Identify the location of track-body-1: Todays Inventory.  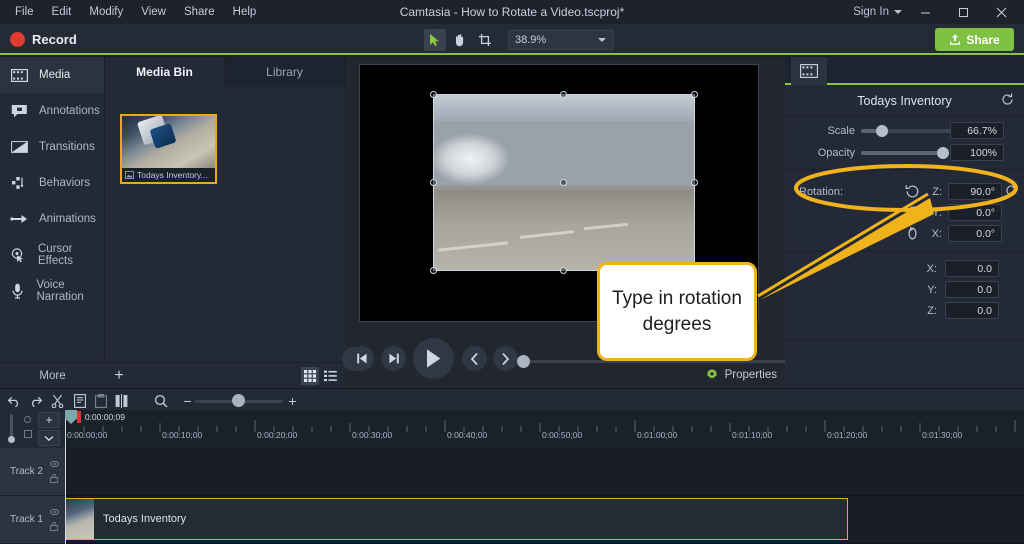
(544, 520).